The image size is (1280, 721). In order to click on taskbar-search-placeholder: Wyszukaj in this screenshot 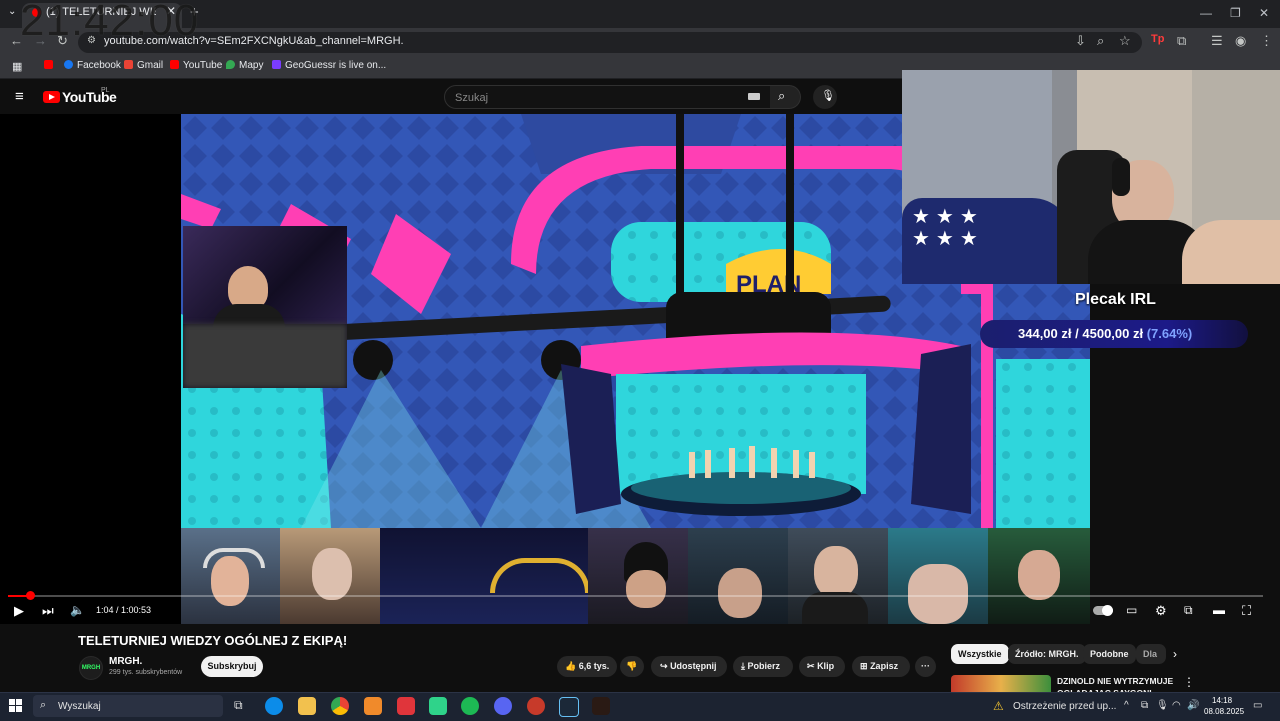, I will do `click(79, 706)`.